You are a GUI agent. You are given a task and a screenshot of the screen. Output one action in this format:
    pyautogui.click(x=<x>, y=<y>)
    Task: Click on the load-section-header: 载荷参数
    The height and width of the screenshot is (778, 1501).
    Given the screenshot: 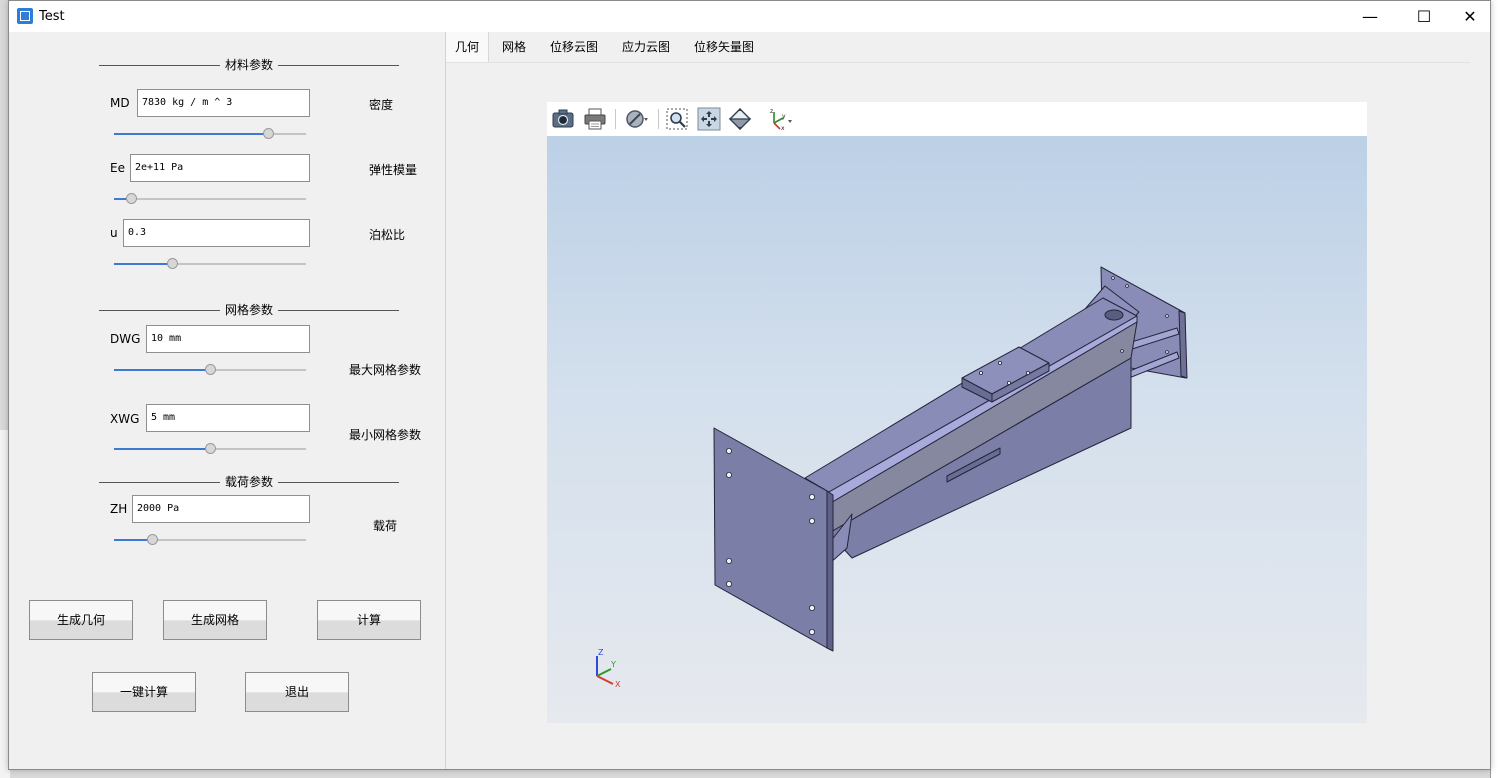 What is the action you would take?
    pyautogui.click(x=249, y=481)
    